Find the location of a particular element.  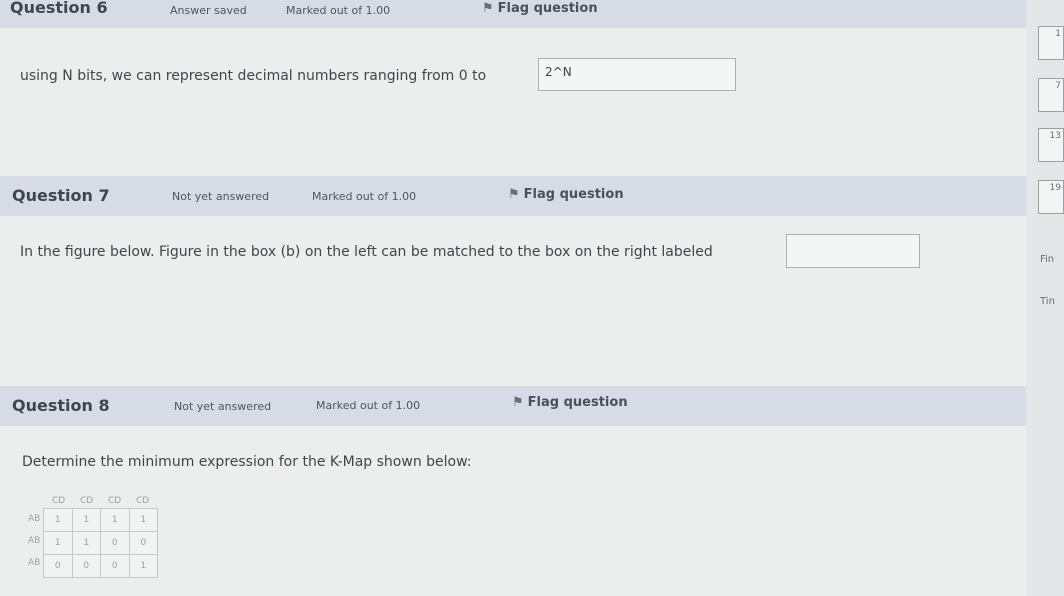

kmap-grid: 1 1 1 1 1 1 0 0 0 0 0 1 is located at coordinates (100, 543).